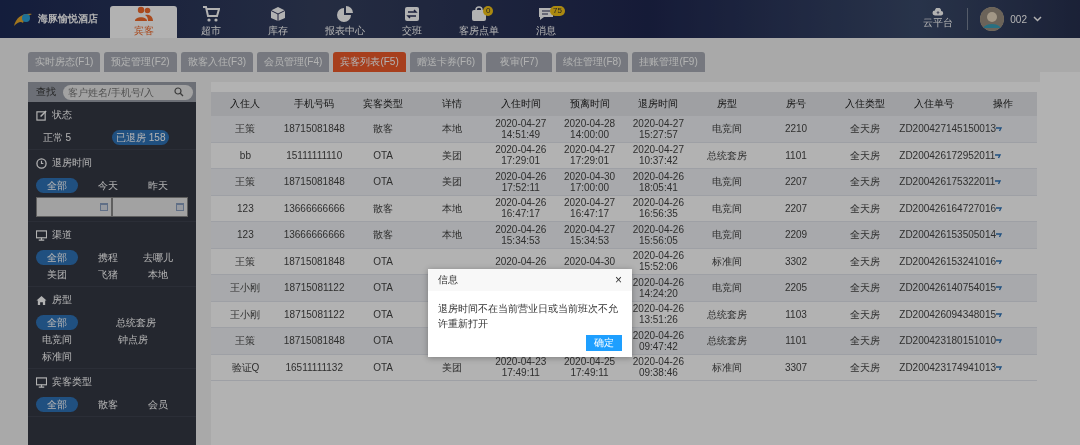 The image size is (1080, 445). Describe the element at coordinates (158, 185) in the screenshot. I see `filter-option: 昨天` at that location.